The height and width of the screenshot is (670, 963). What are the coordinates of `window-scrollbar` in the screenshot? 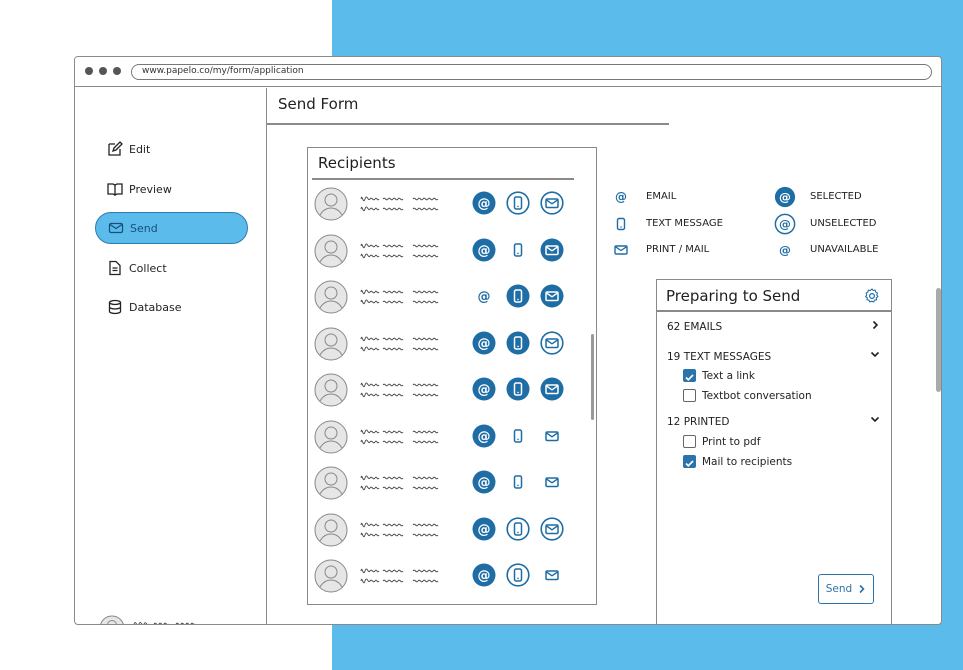 It's located at (938, 340).